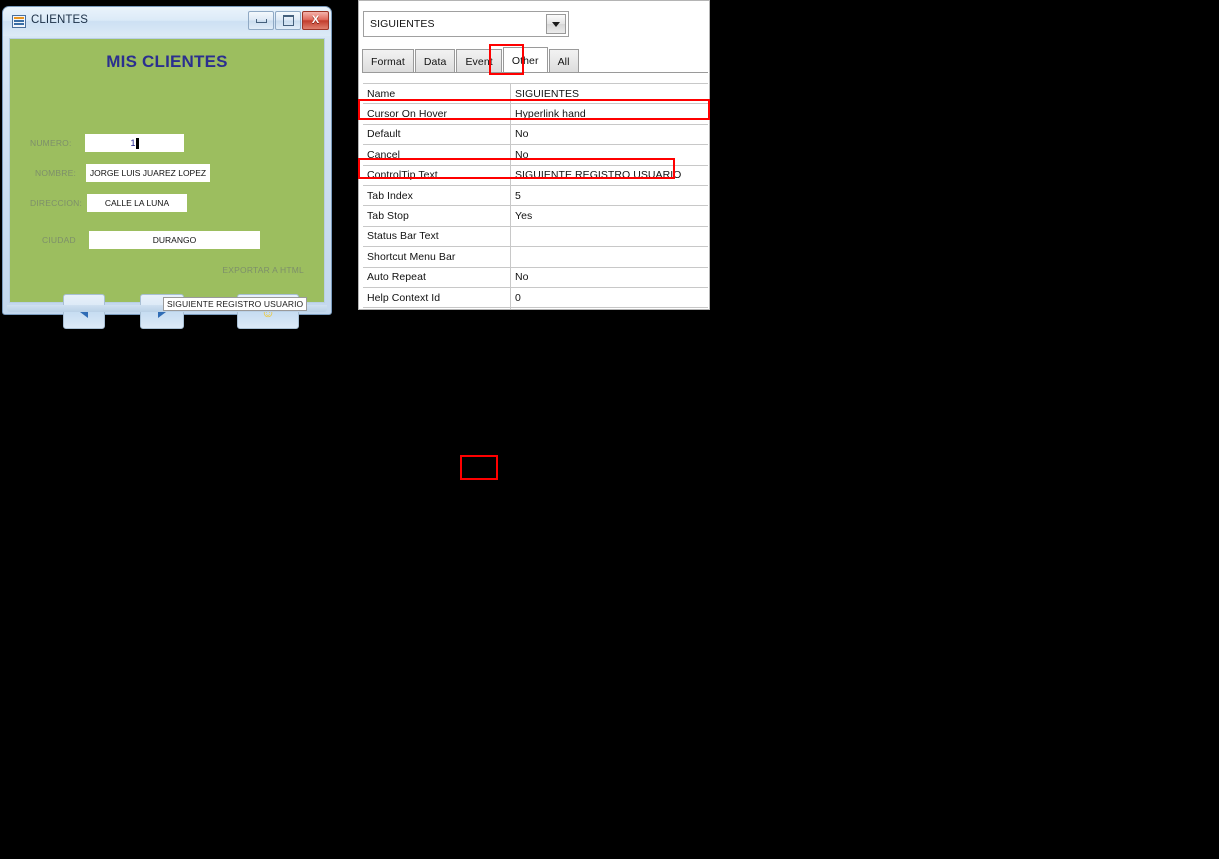  Describe the element at coordinates (56, 203) in the screenshot. I see `label-direccion: DIRECCION:` at that location.